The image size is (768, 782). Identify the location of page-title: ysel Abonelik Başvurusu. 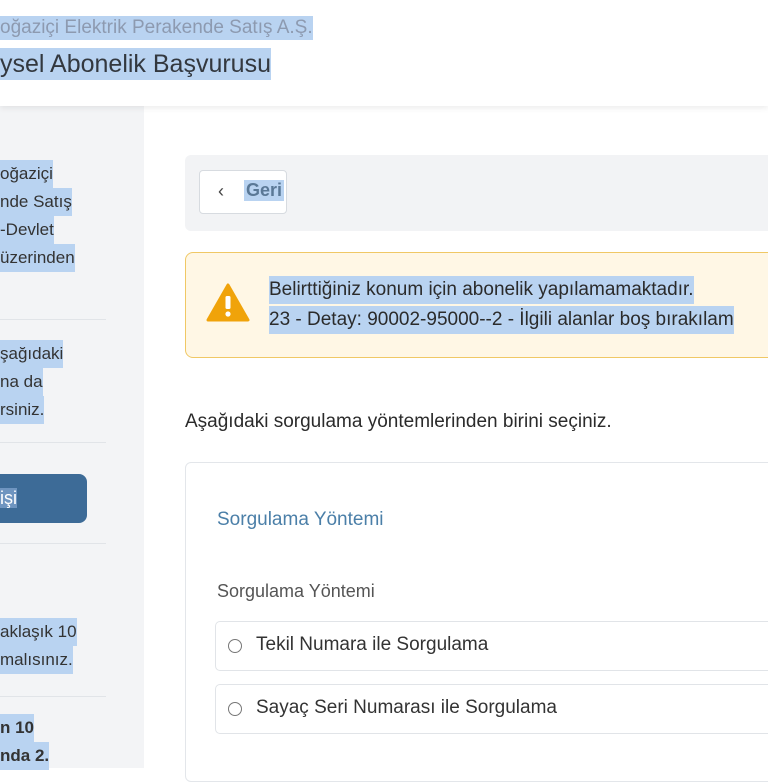
(135, 64).